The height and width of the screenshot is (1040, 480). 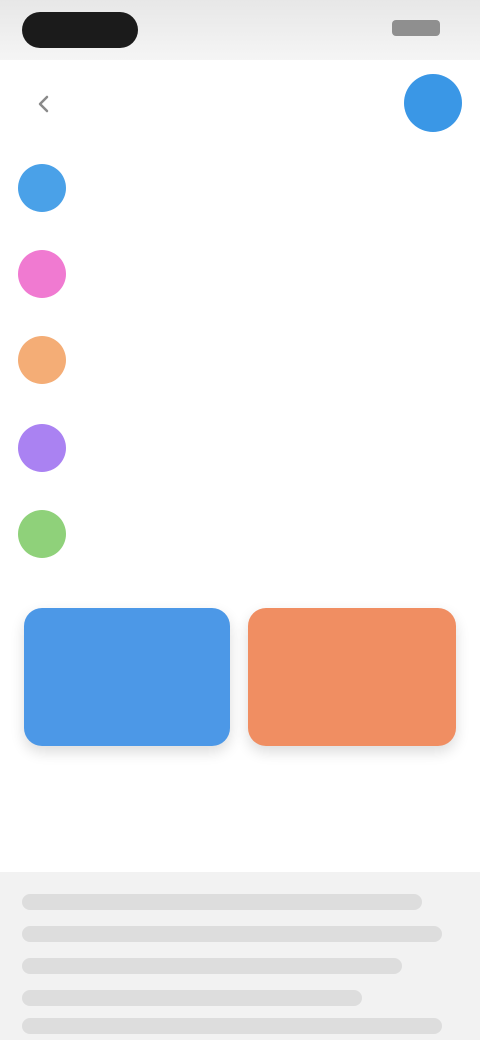 I want to click on primary-action-button, so click(x=127, y=677).